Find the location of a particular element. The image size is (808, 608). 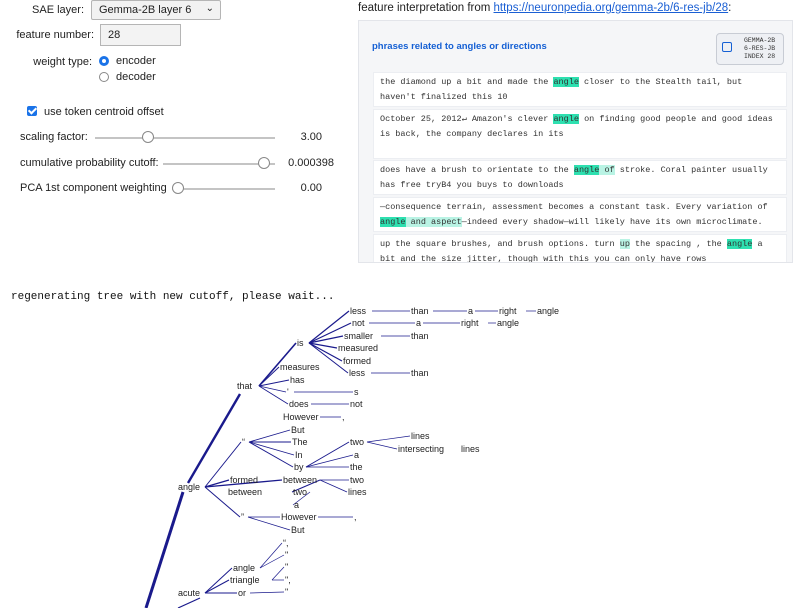

highlighted-token: and aspect is located at coordinates (433, 222).